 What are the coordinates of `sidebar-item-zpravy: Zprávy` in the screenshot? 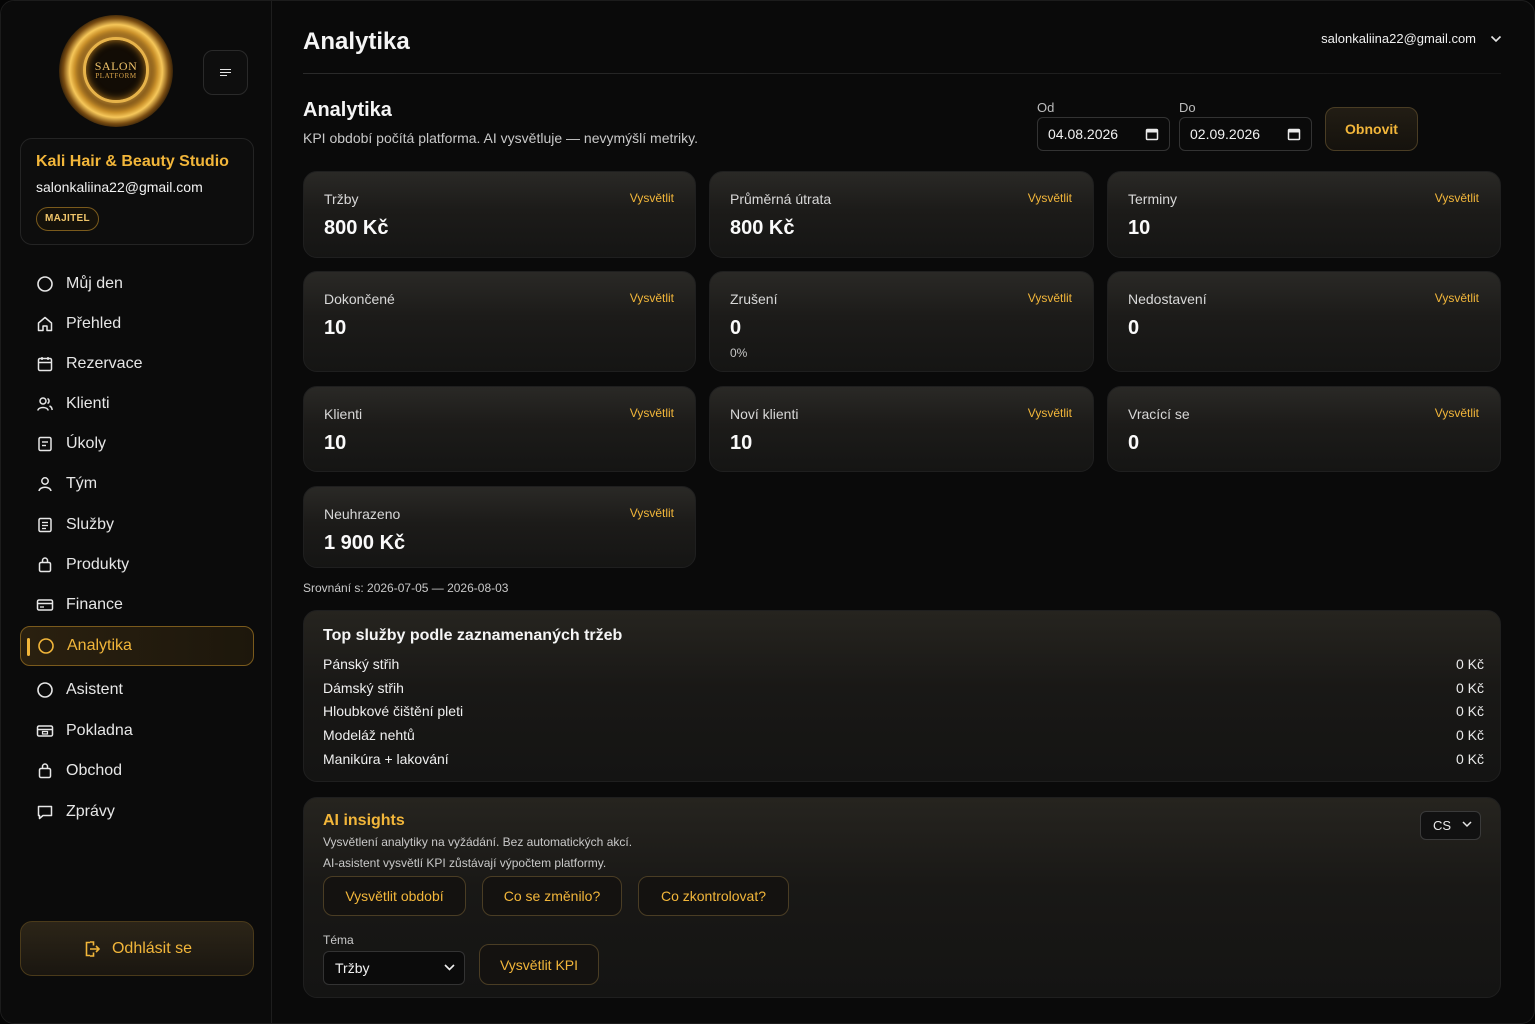 It's located at (137, 812).